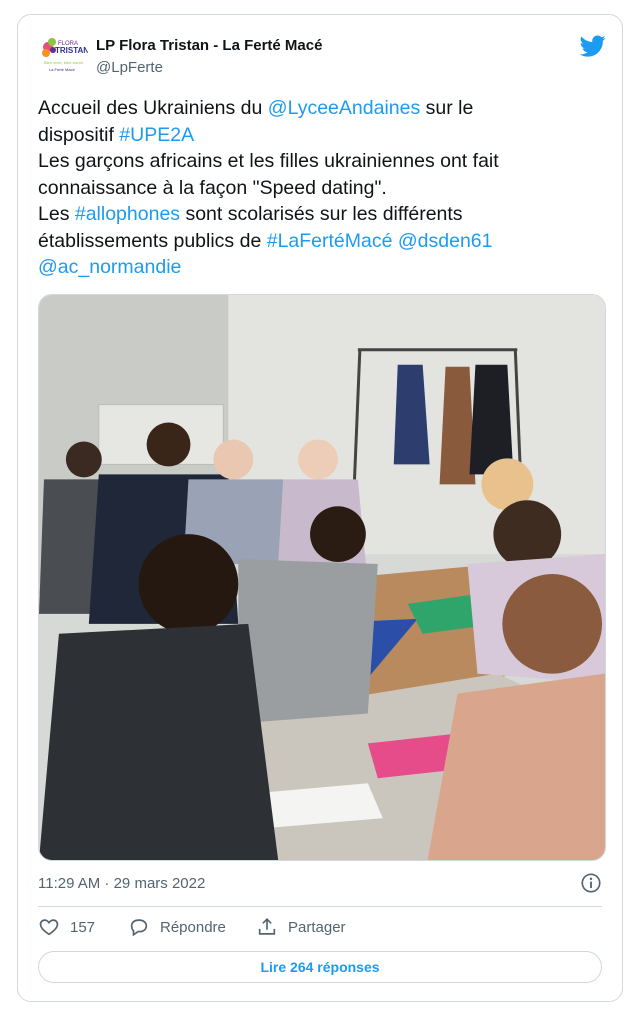 This screenshot has height=1024, width=637. Describe the element at coordinates (56, 214) in the screenshot. I see `tweet-text-segment: Les` at that location.